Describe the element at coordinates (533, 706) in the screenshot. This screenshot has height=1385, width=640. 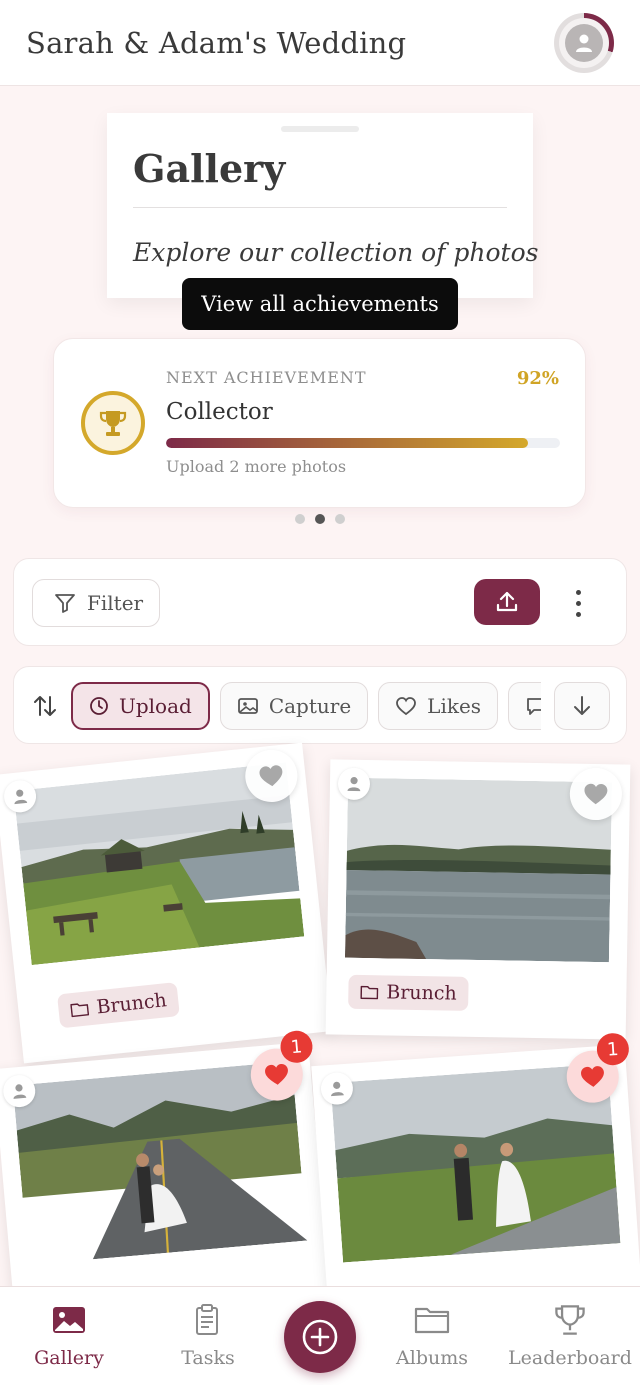
I see `comment-icon` at that location.